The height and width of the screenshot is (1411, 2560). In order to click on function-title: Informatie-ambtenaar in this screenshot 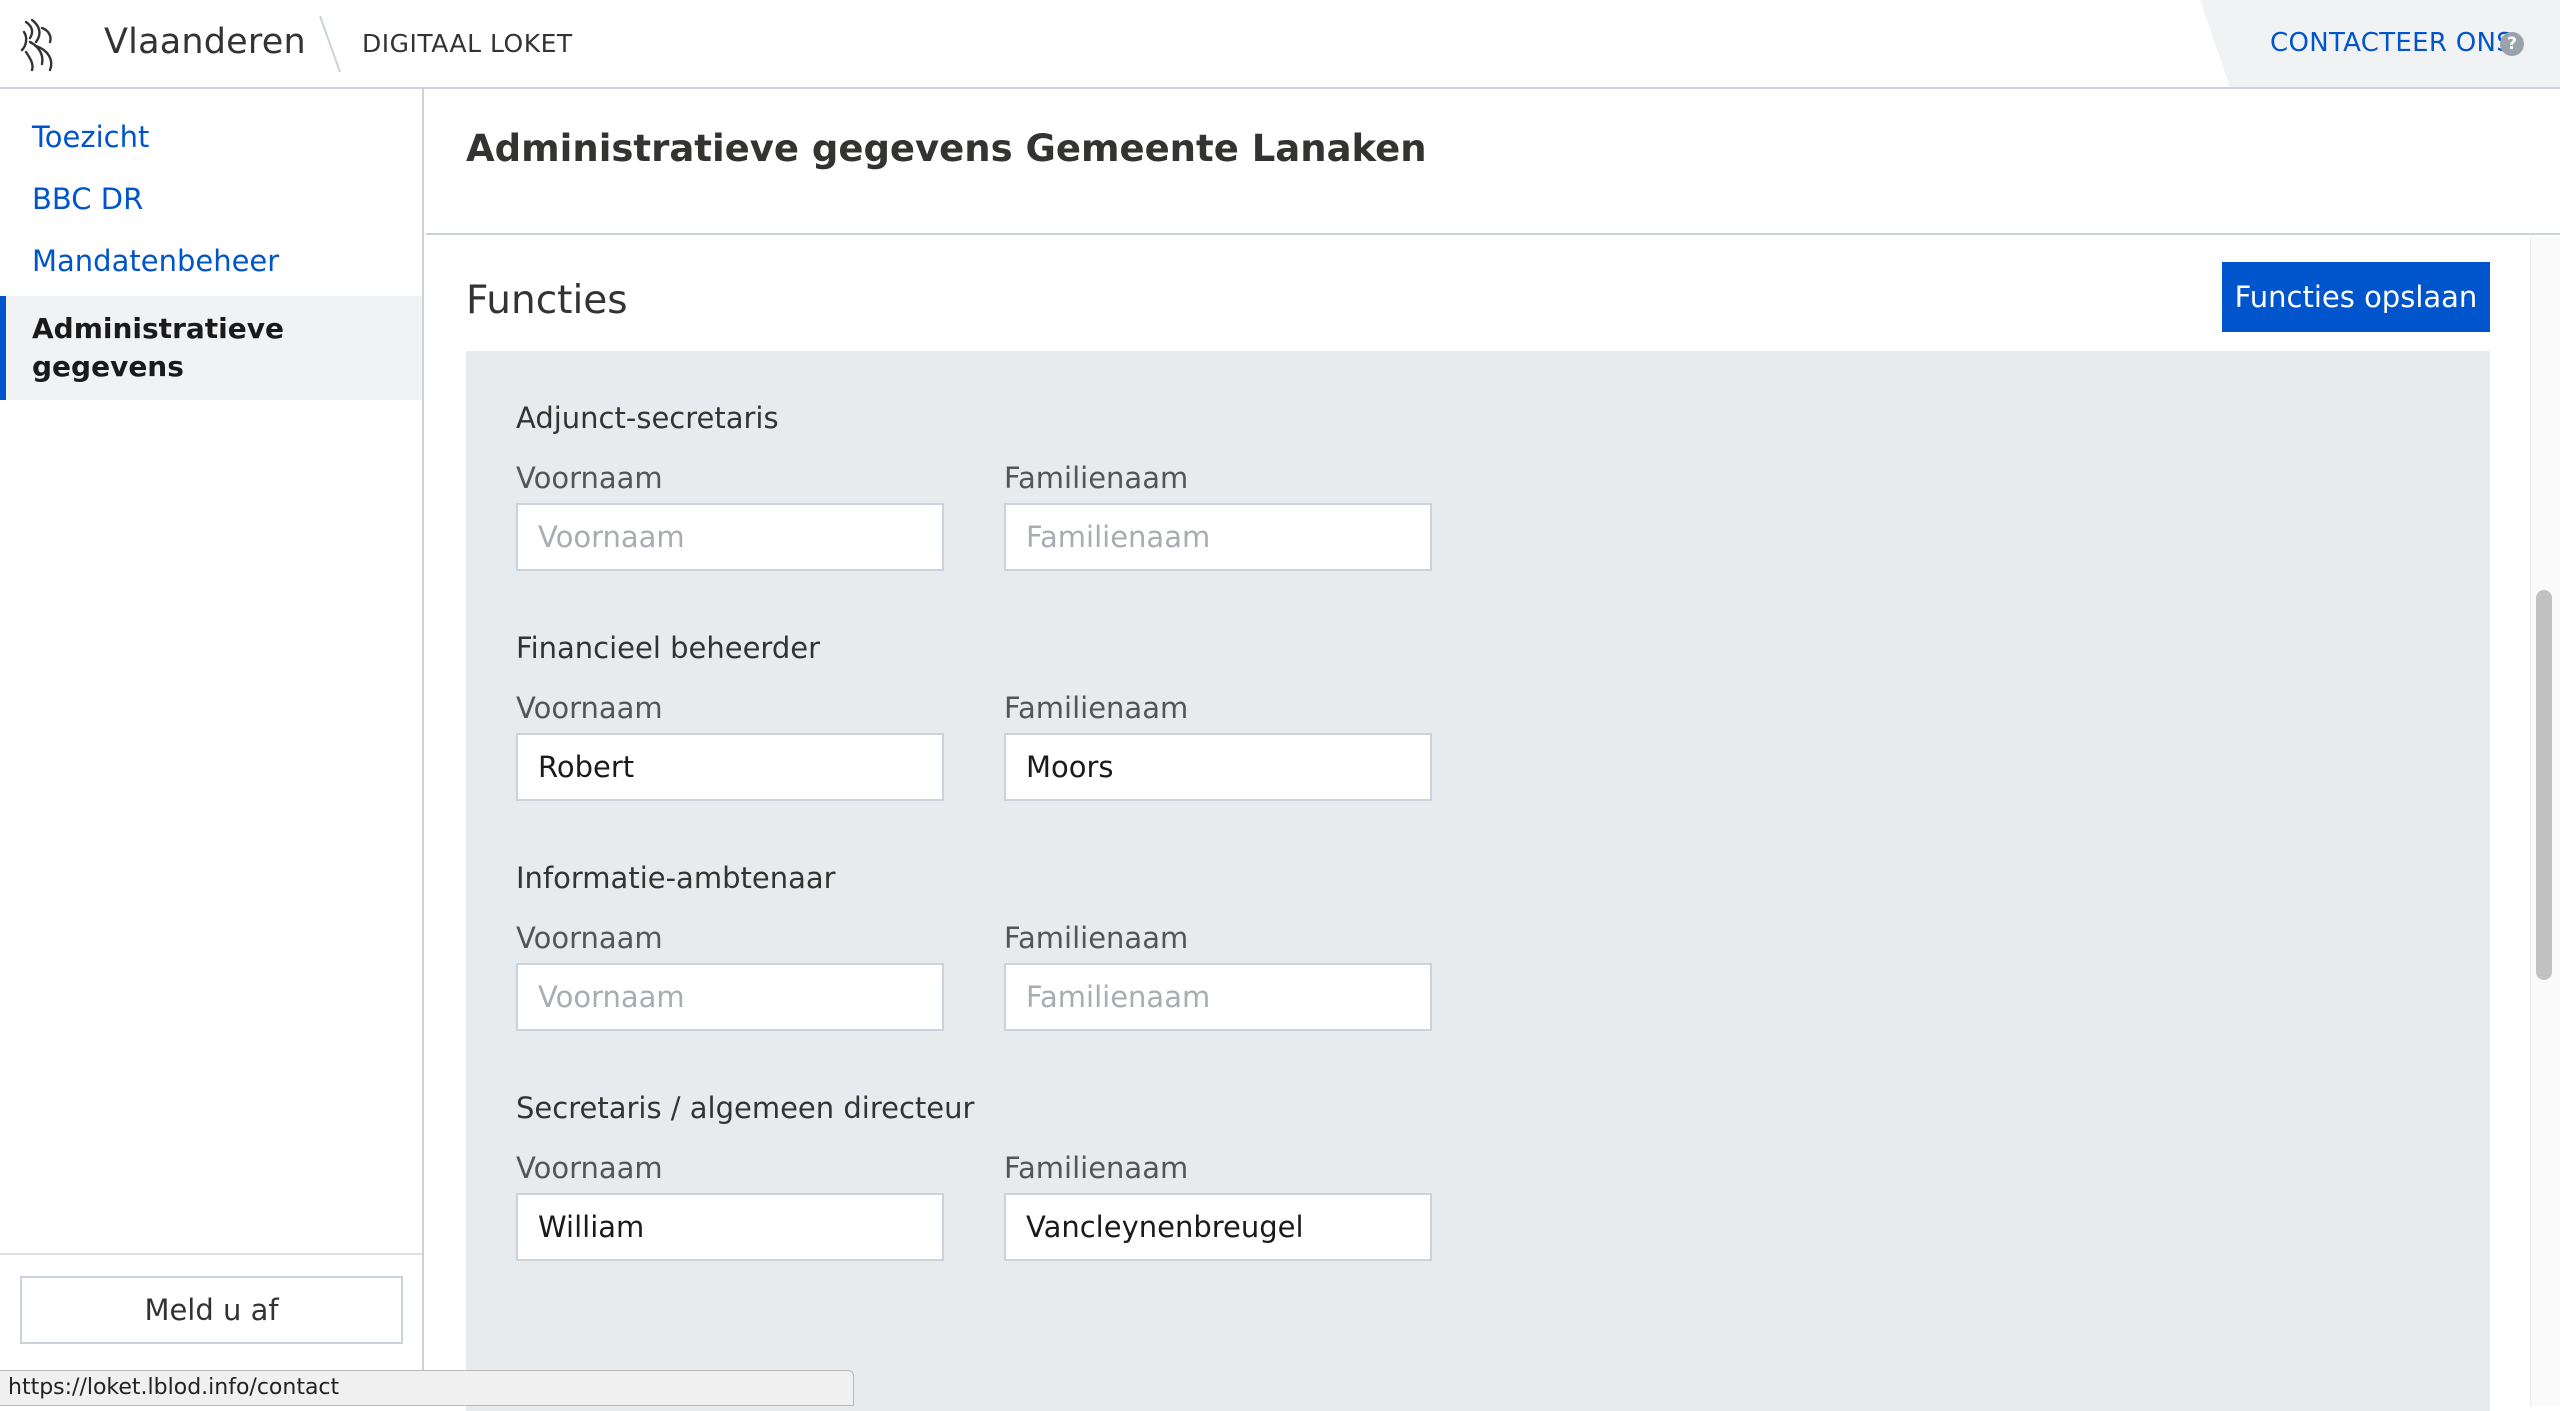, I will do `click(676, 878)`.